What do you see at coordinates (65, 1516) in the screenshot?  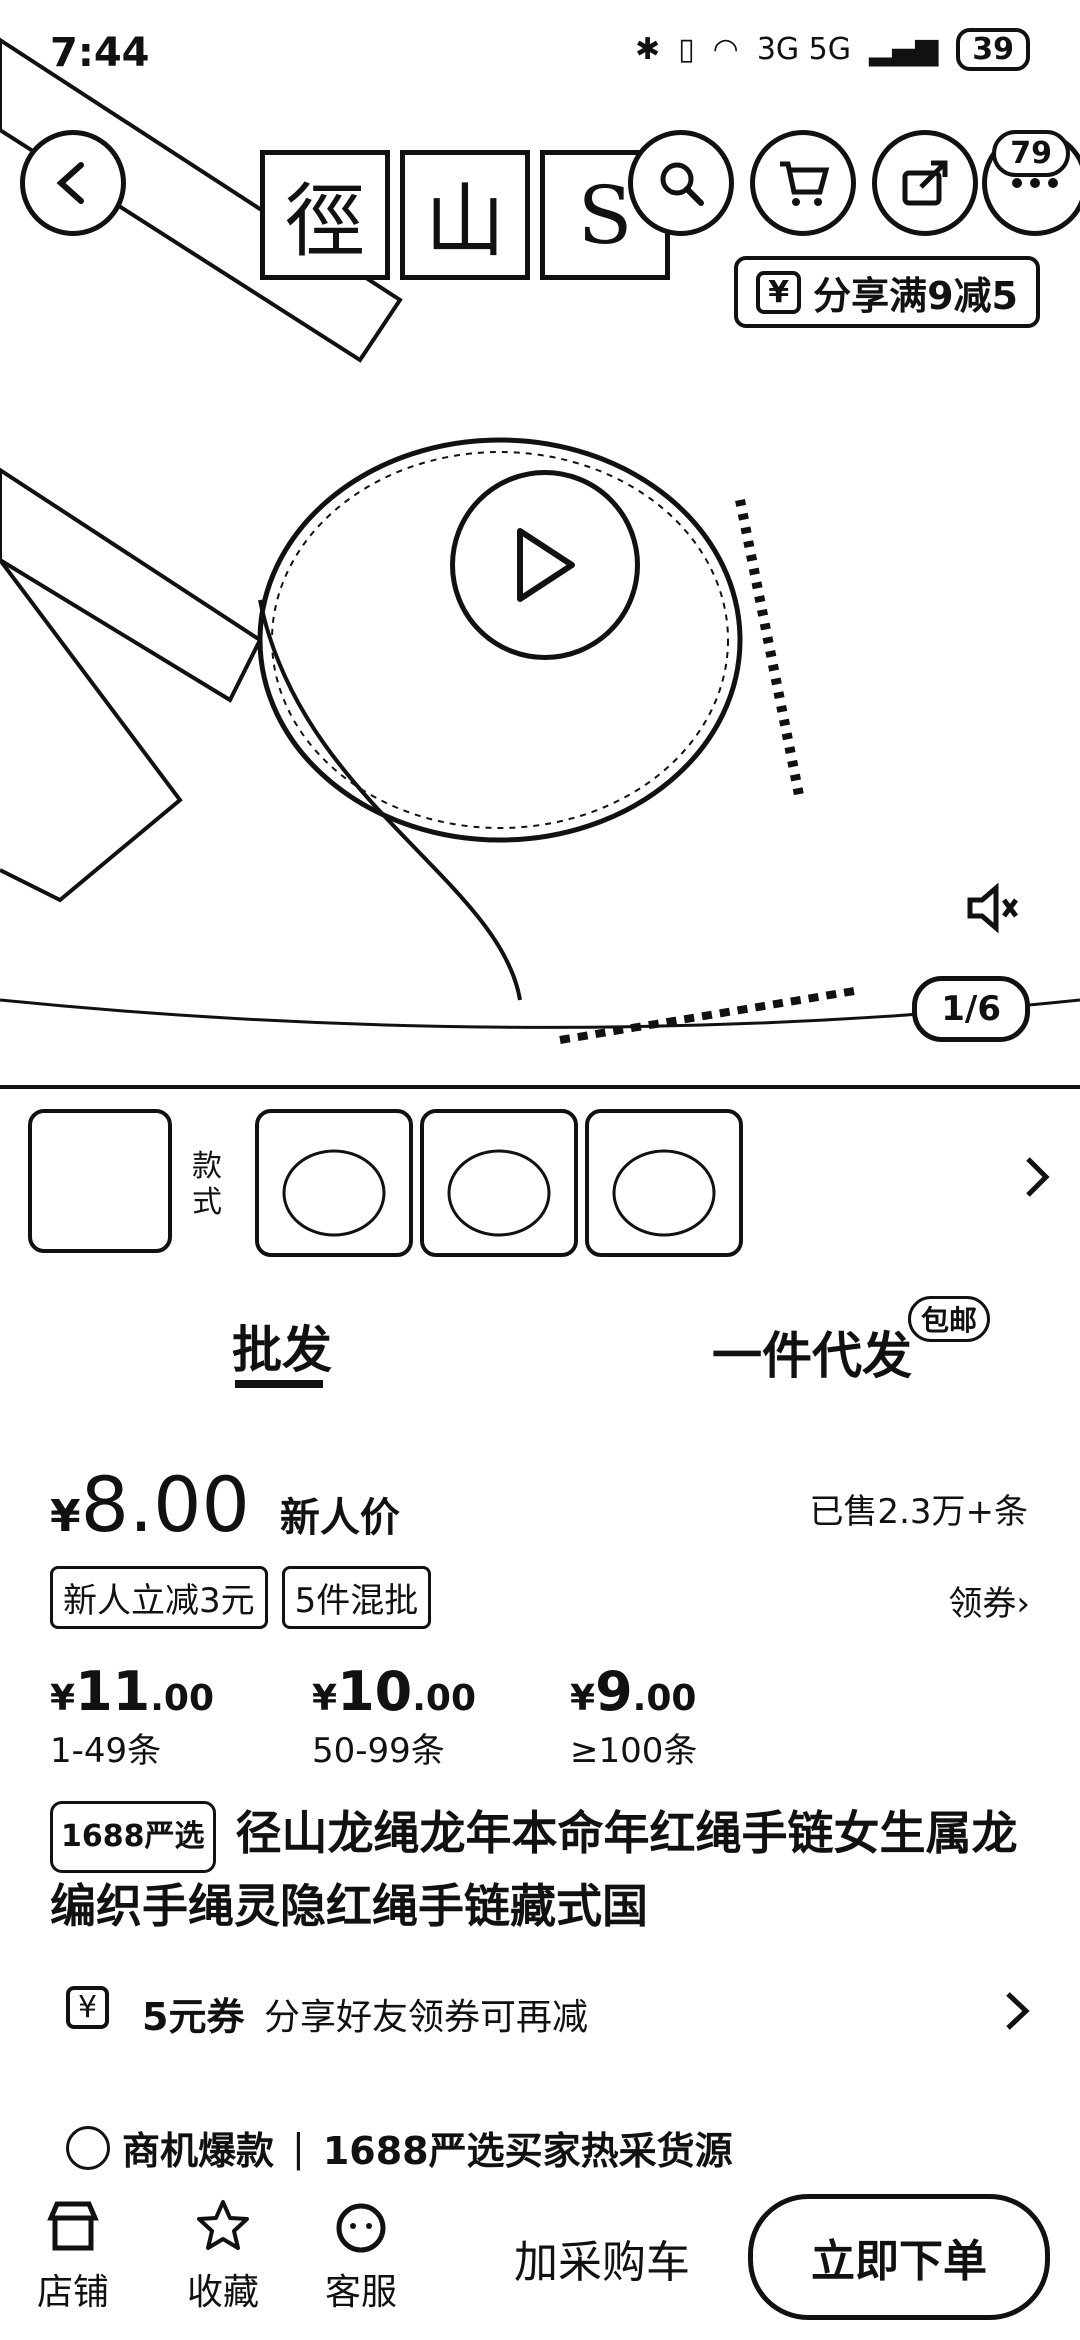 I see `currency-symbol: ¥` at bounding box center [65, 1516].